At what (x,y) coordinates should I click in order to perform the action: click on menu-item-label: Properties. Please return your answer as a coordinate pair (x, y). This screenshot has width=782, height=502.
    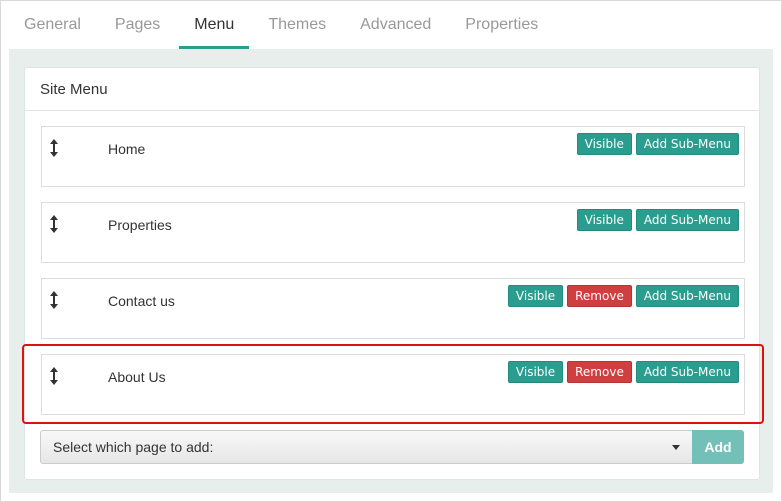
    Looking at the image, I should click on (140, 225).